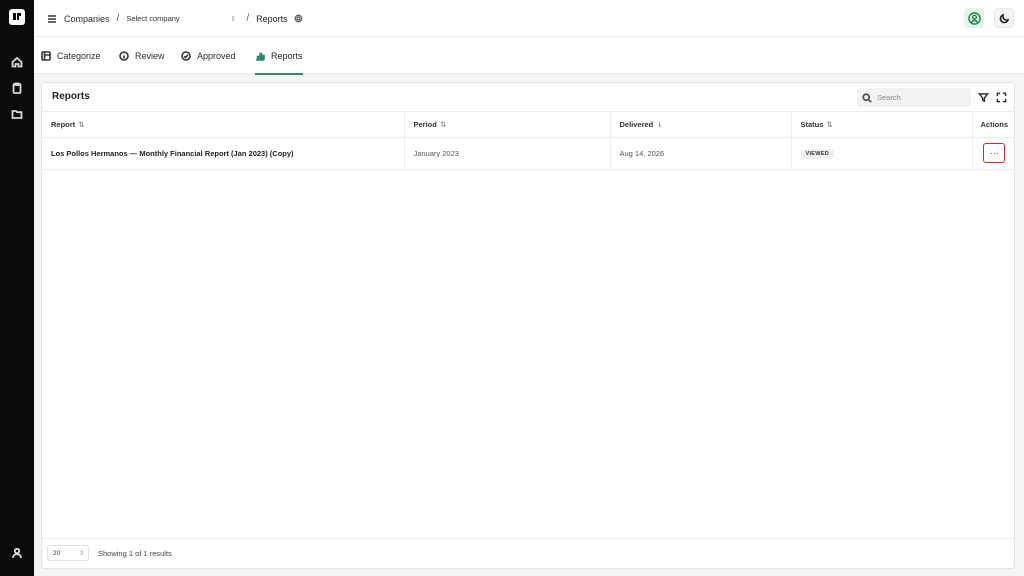 The width and height of the screenshot is (1024, 576). I want to click on company-select: Select company ⇕, so click(181, 18).